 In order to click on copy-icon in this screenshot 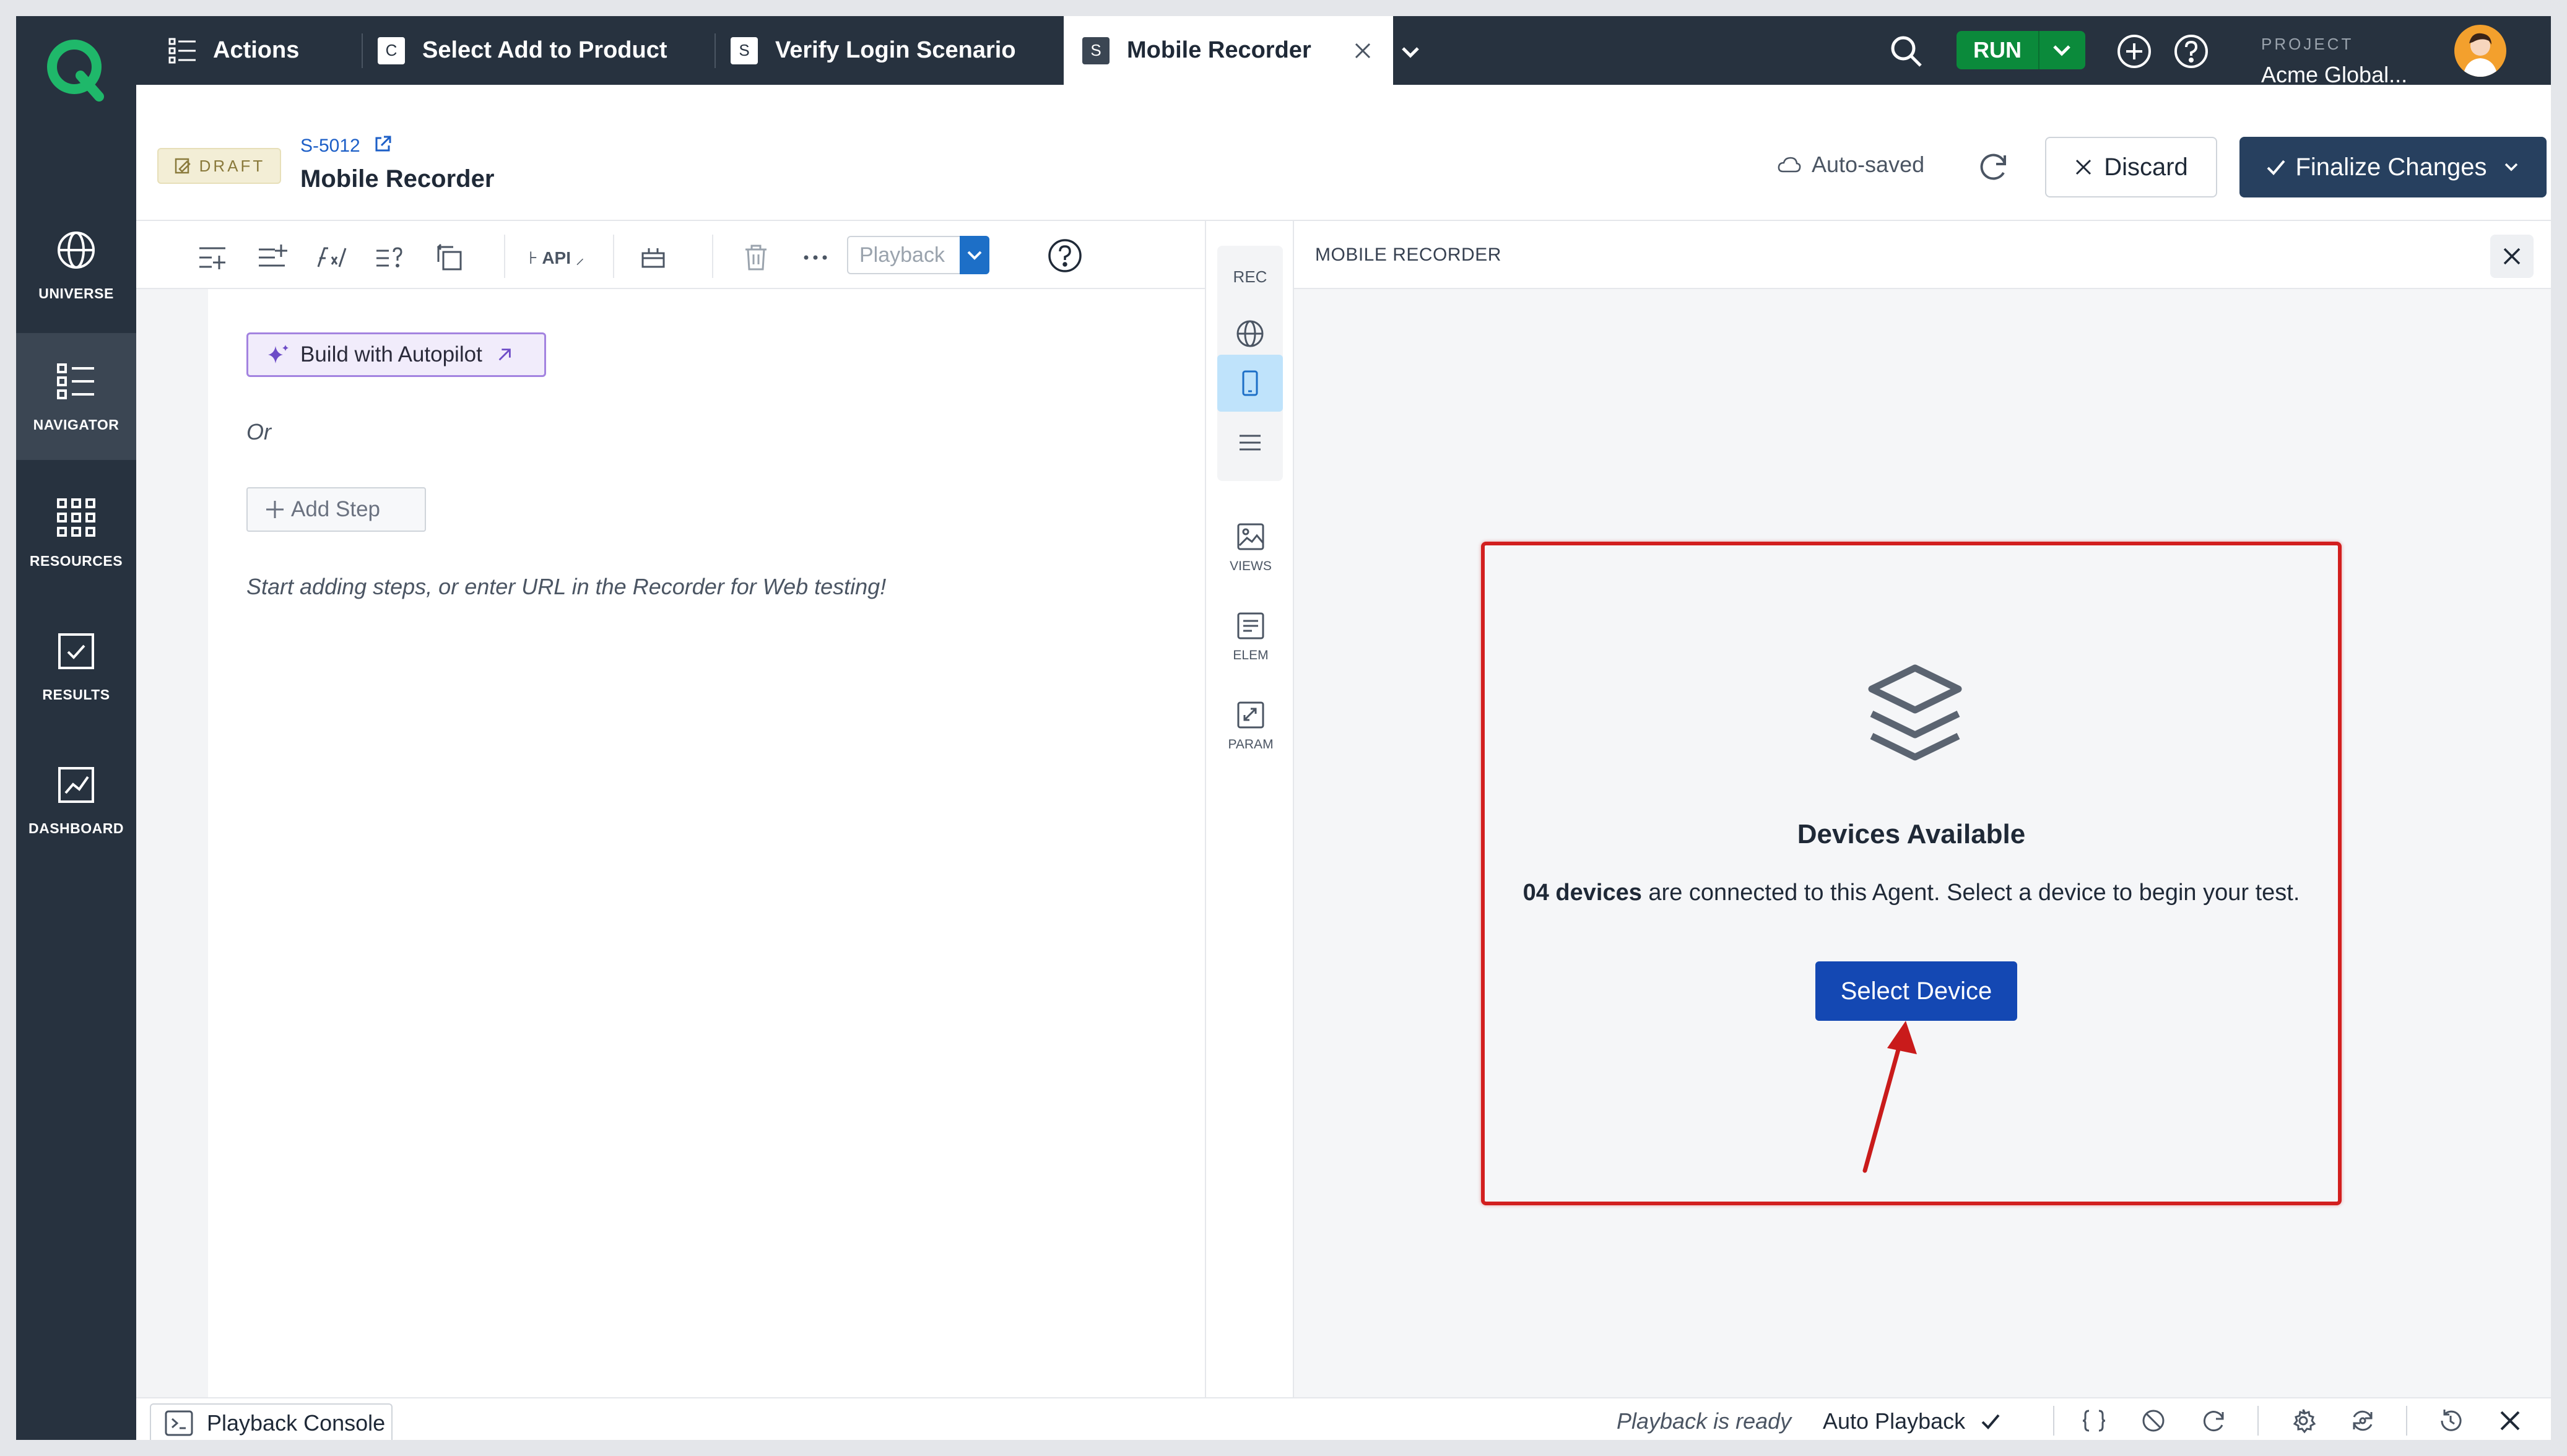, I will do `click(448, 257)`.